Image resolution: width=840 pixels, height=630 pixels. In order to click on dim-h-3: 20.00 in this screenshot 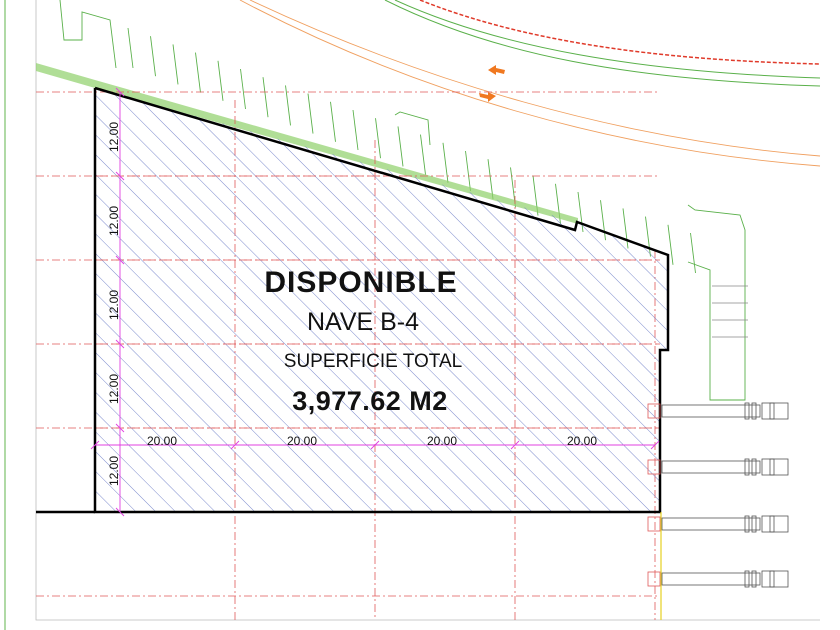, I will do `click(442, 441)`.